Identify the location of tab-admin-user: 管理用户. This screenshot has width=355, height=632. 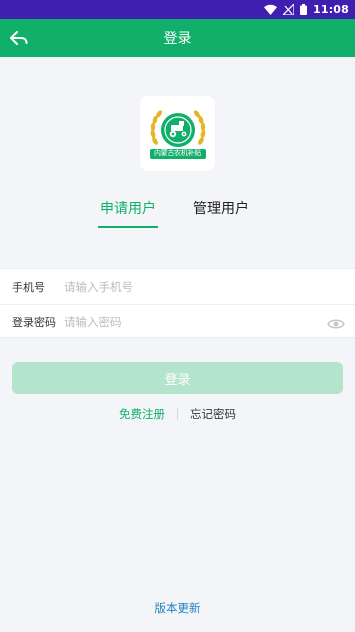
(221, 215).